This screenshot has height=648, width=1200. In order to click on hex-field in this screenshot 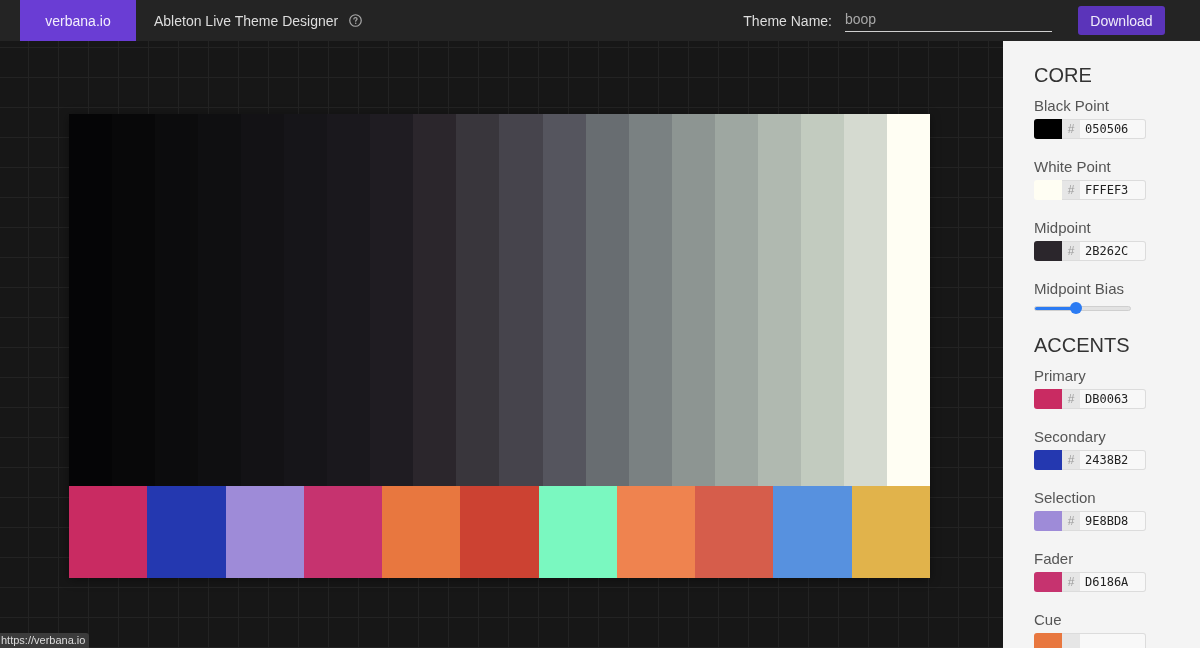, I will do `click(1113, 640)`.